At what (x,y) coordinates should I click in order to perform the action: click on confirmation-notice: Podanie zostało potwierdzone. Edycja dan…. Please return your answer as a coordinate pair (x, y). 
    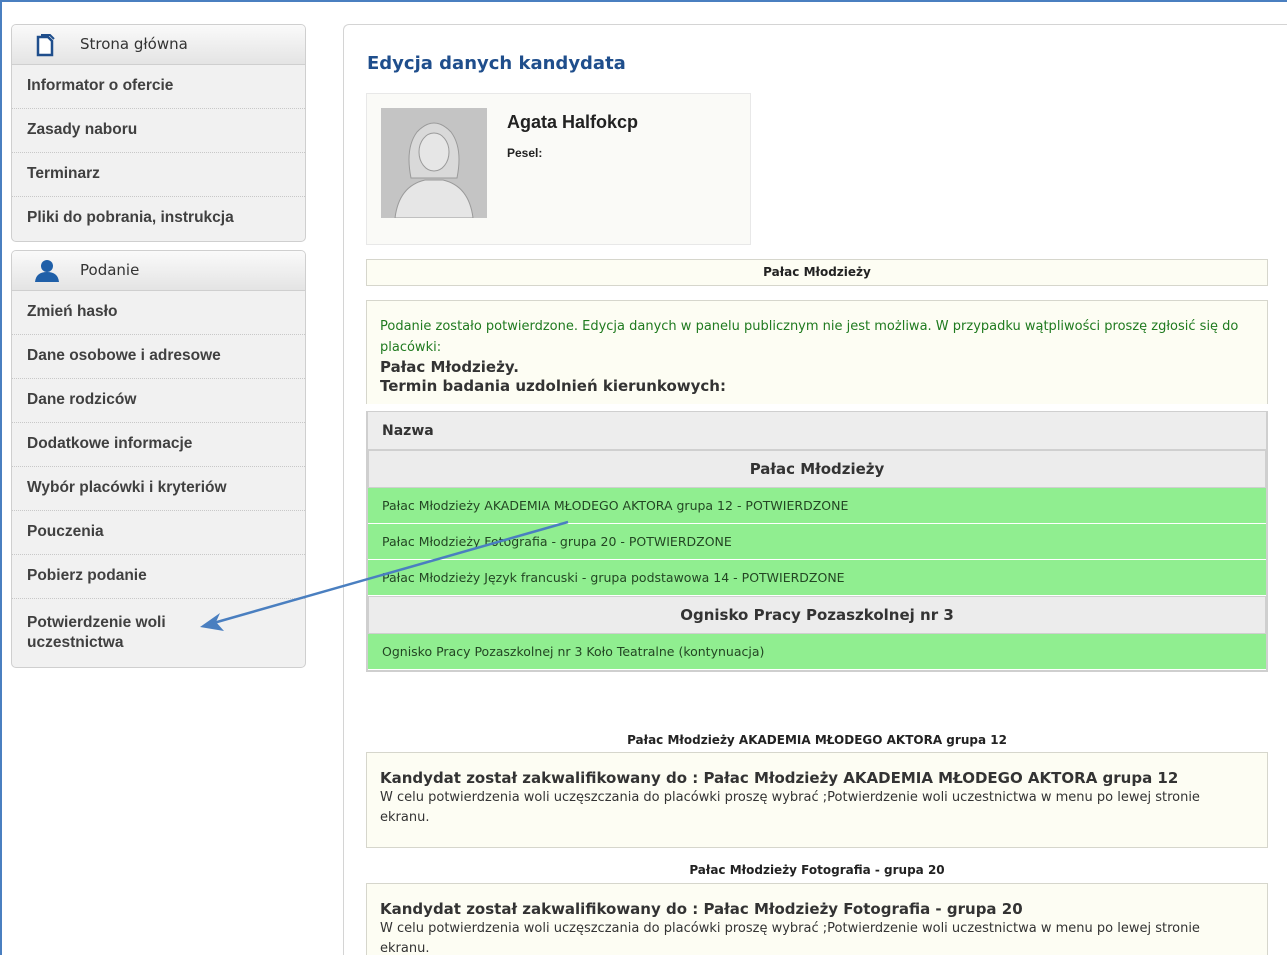
    Looking at the image, I should click on (817, 352).